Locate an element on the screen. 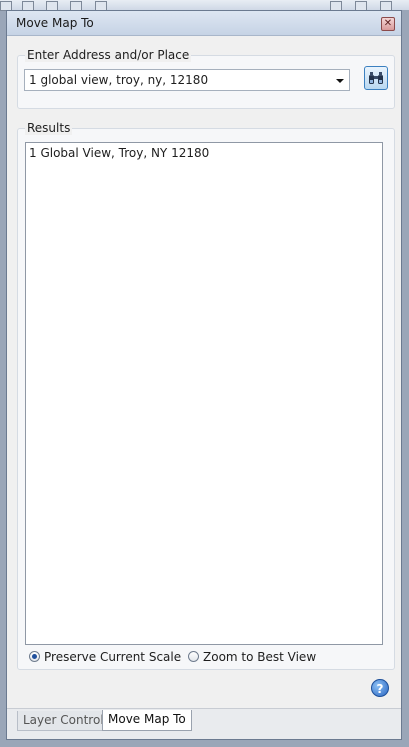 Image resolution: width=409 pixels, height=747 pixels. tab-strip: Layer Control Move Map To is located at coordinates (204, 723).